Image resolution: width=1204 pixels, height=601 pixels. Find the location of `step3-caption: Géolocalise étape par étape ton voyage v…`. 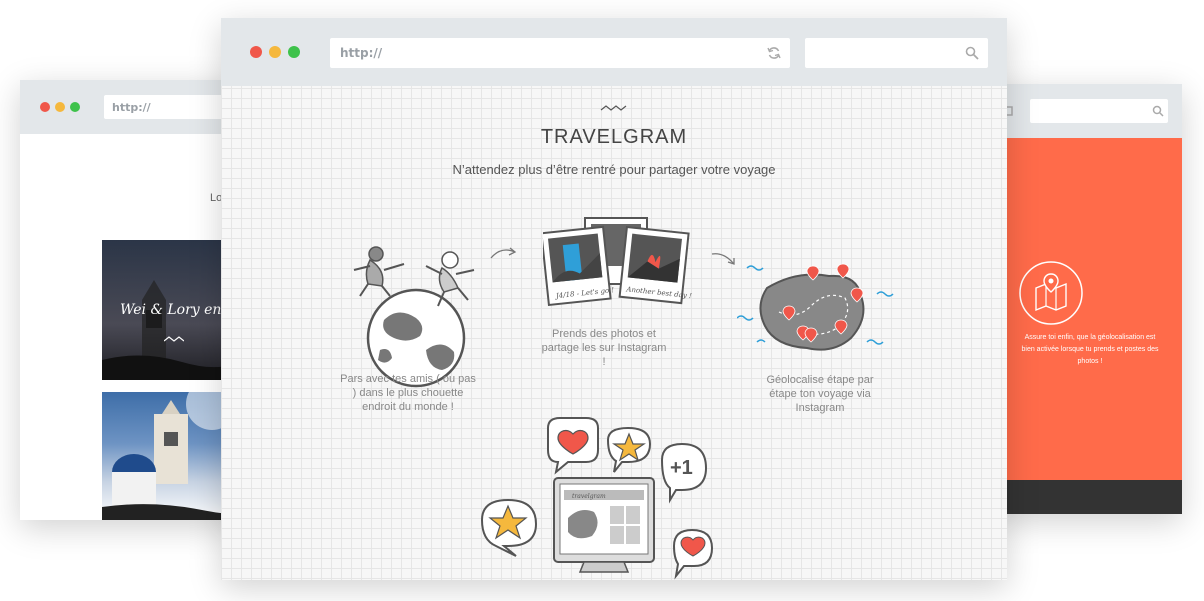

step3-caption: Géolocalise étape par étape ton voyage v… is located at coordinates (820, 394).